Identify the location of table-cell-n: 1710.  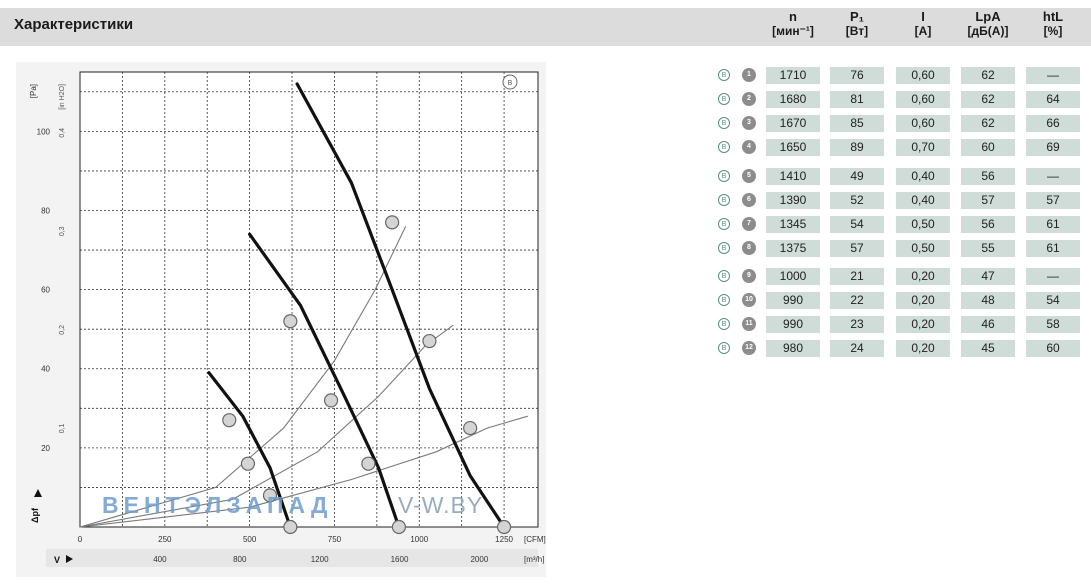
(793, 75).